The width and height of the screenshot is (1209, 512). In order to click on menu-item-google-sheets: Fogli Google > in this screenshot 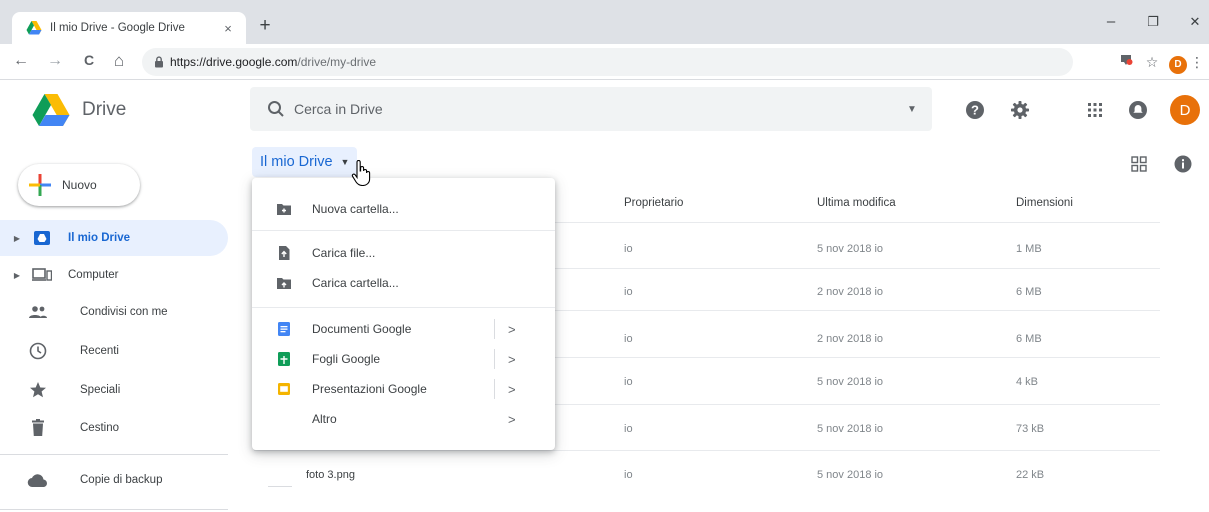, I will do `click(403, 359)`.